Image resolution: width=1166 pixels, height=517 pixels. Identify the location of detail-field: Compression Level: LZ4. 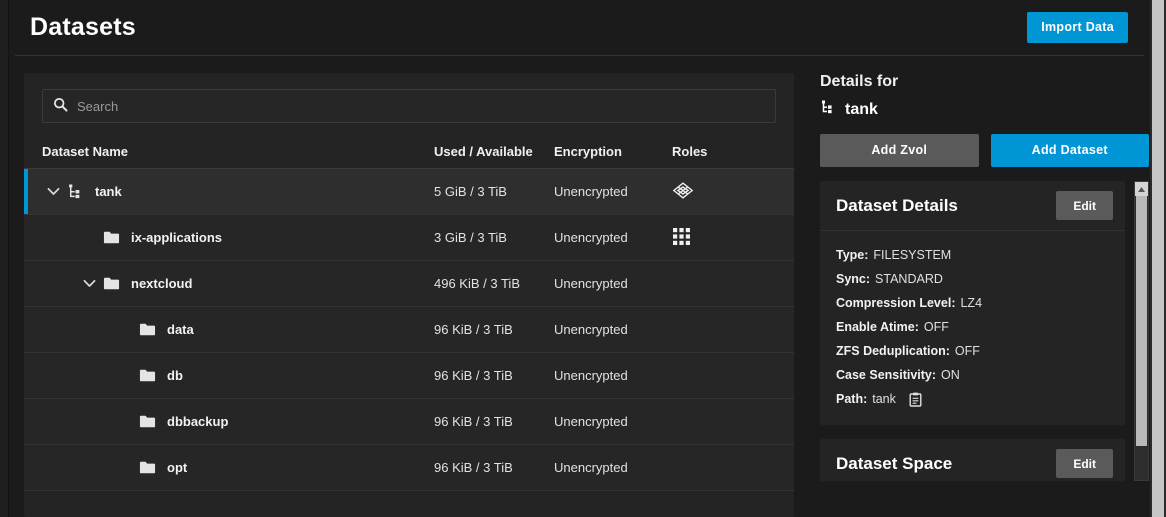
(972, 303).